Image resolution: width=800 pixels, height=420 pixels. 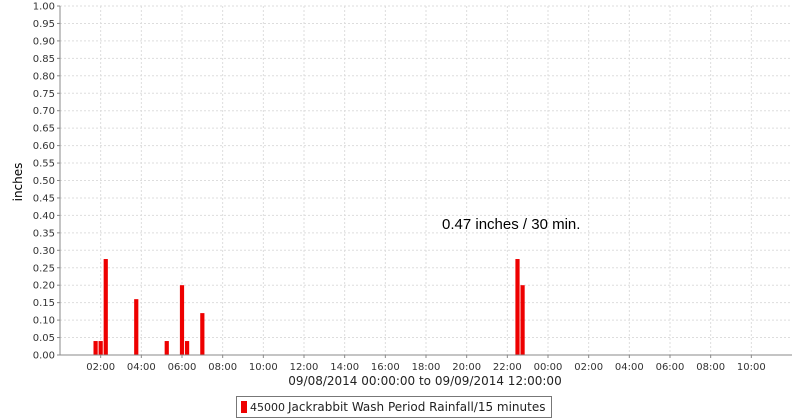 I want to click on y-tick-label: 1.00, so click(x=44, y=7).